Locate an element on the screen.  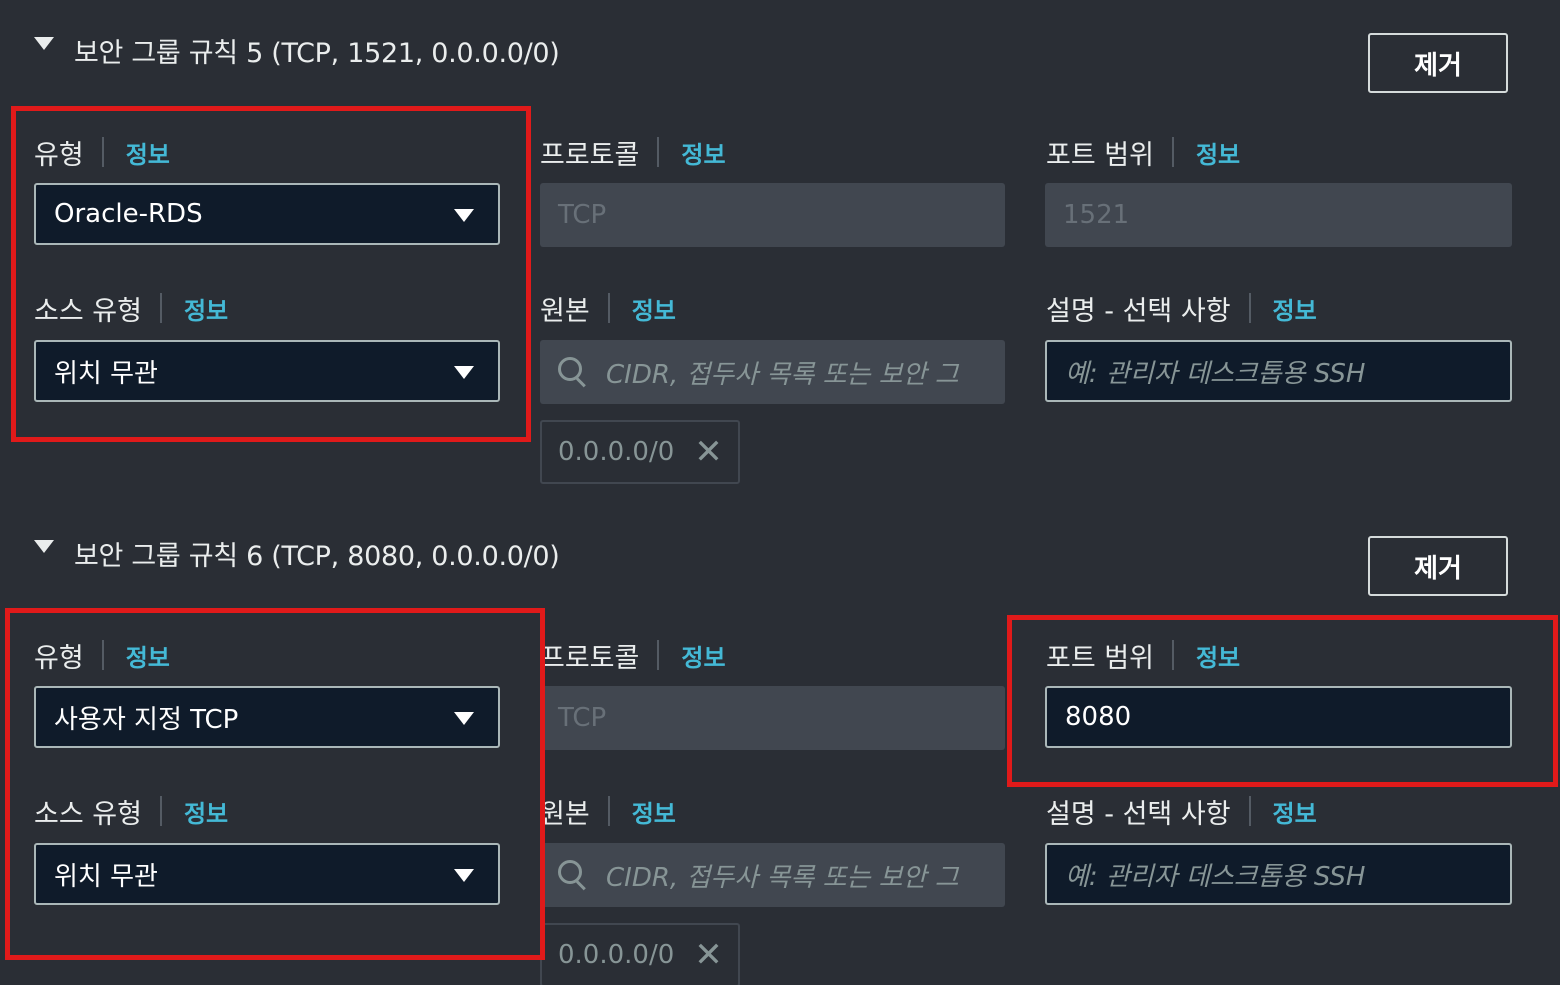
rule-header: 보안 그룹 규칙 5 (TCP, 1521, 0.0.0.0/0) is located at coordinates (297, 50).